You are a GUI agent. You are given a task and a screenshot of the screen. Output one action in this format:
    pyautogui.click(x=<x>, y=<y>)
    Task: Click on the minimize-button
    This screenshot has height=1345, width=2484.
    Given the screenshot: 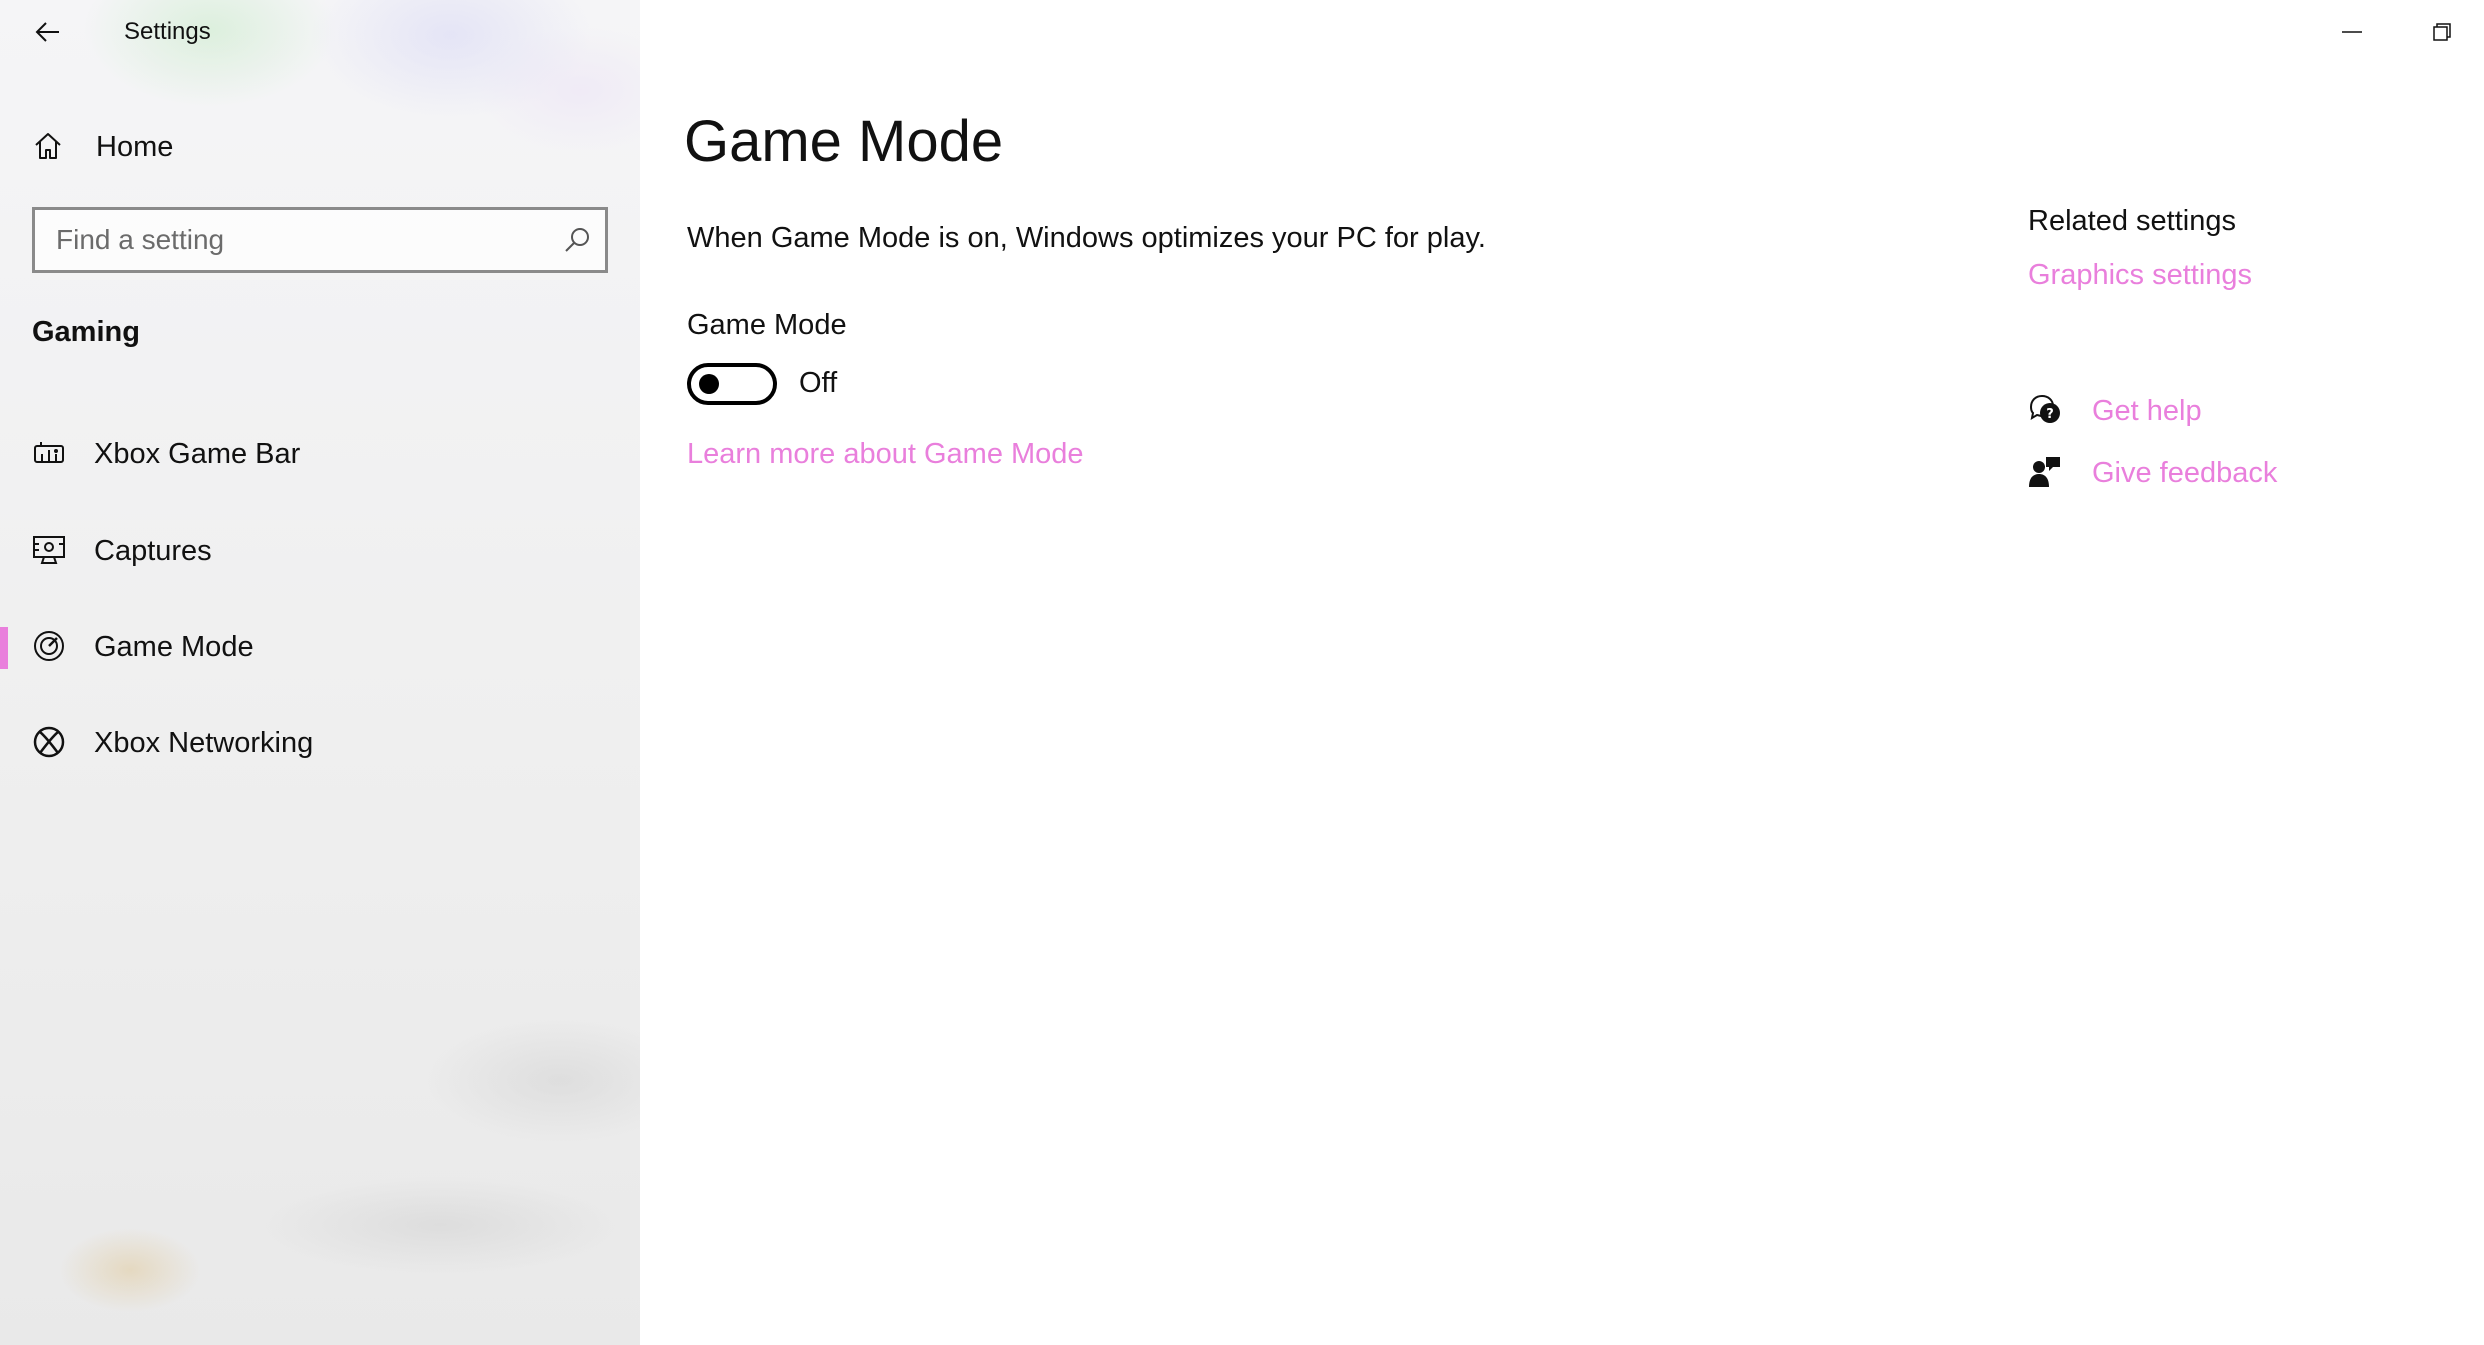 What is the action you would take?
    pyautogui.click(x=2352, y=32)
    